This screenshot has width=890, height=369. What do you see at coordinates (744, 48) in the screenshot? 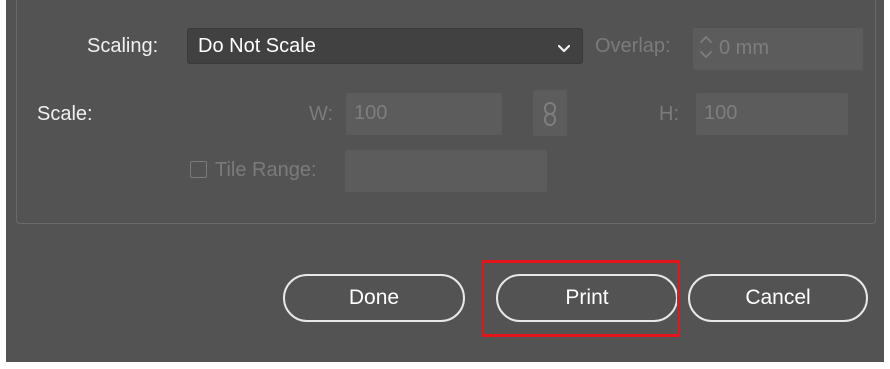
I see `overlap-value: 0 mm` at bounding box center [744, 48].